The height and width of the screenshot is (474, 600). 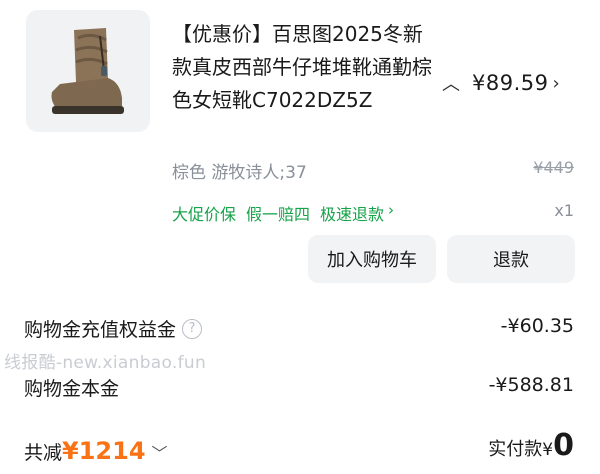 What do you see at coordinates (278, 214) in the screenshot?
I see `service-fake-compensation: 假一赔四` at bounding box center [278, 214].